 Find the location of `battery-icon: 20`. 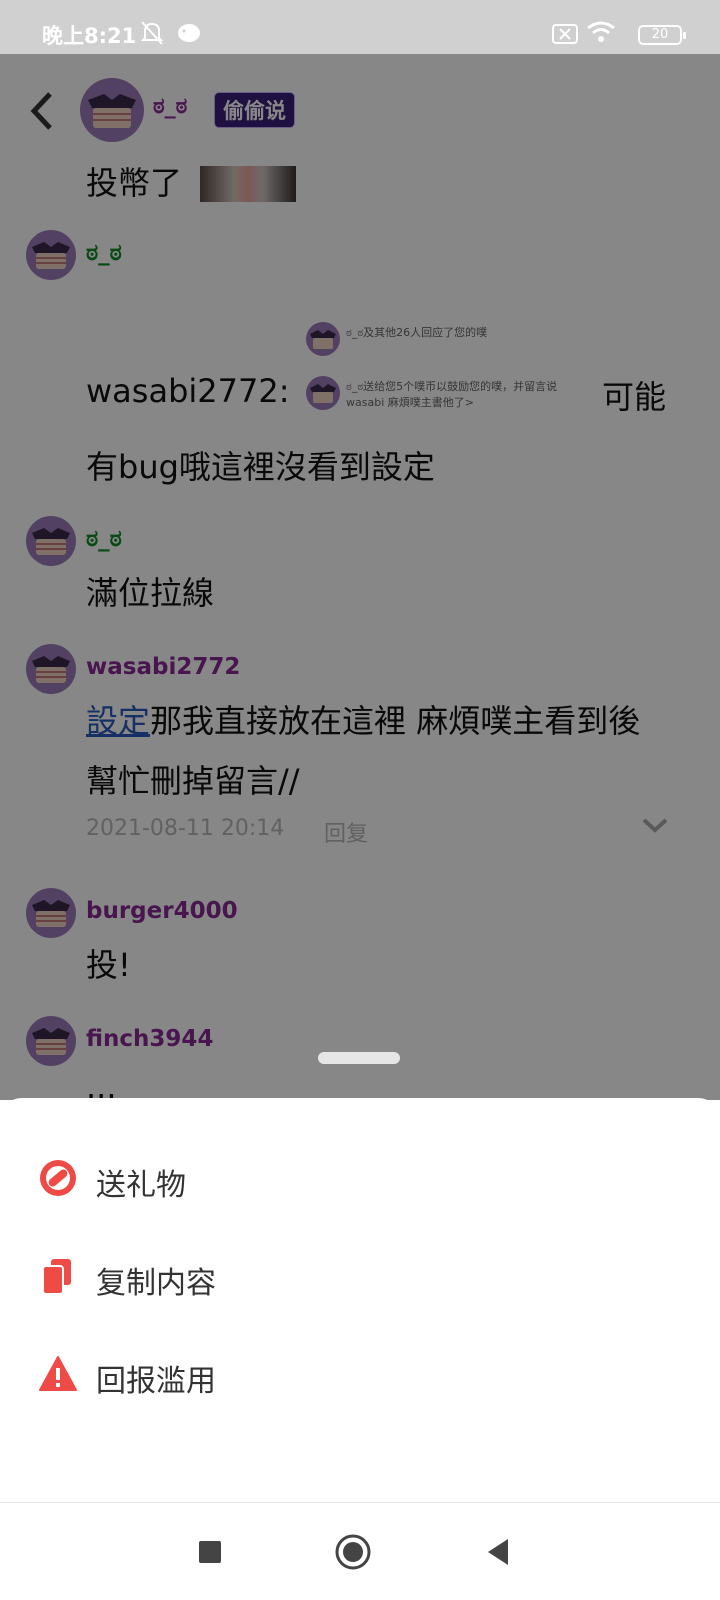

battery-icon: 20 is located at coordinates (662, 35).